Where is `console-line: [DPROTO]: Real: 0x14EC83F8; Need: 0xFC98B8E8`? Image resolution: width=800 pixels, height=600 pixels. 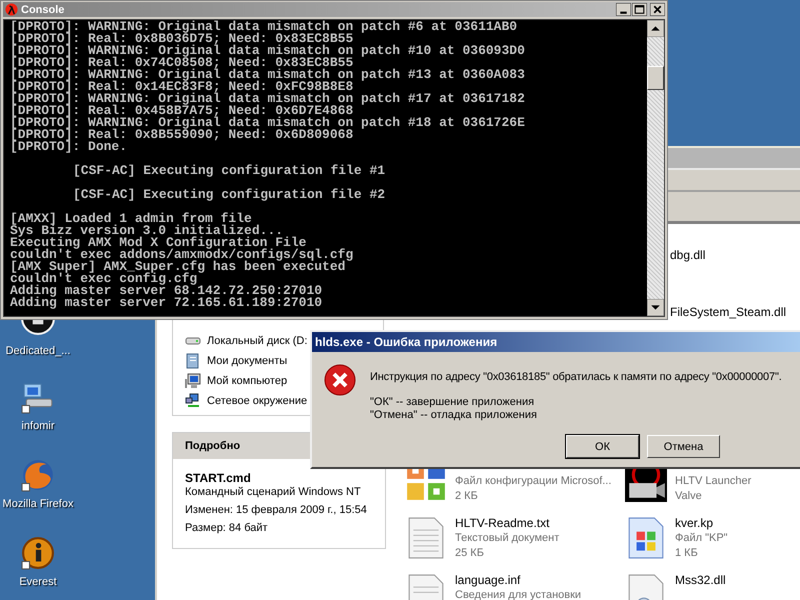 console-line: [DPROTO]: Real: 0x14EC83F8; Need: 0xFC98B8E8 is located at coordinates (182, 87).